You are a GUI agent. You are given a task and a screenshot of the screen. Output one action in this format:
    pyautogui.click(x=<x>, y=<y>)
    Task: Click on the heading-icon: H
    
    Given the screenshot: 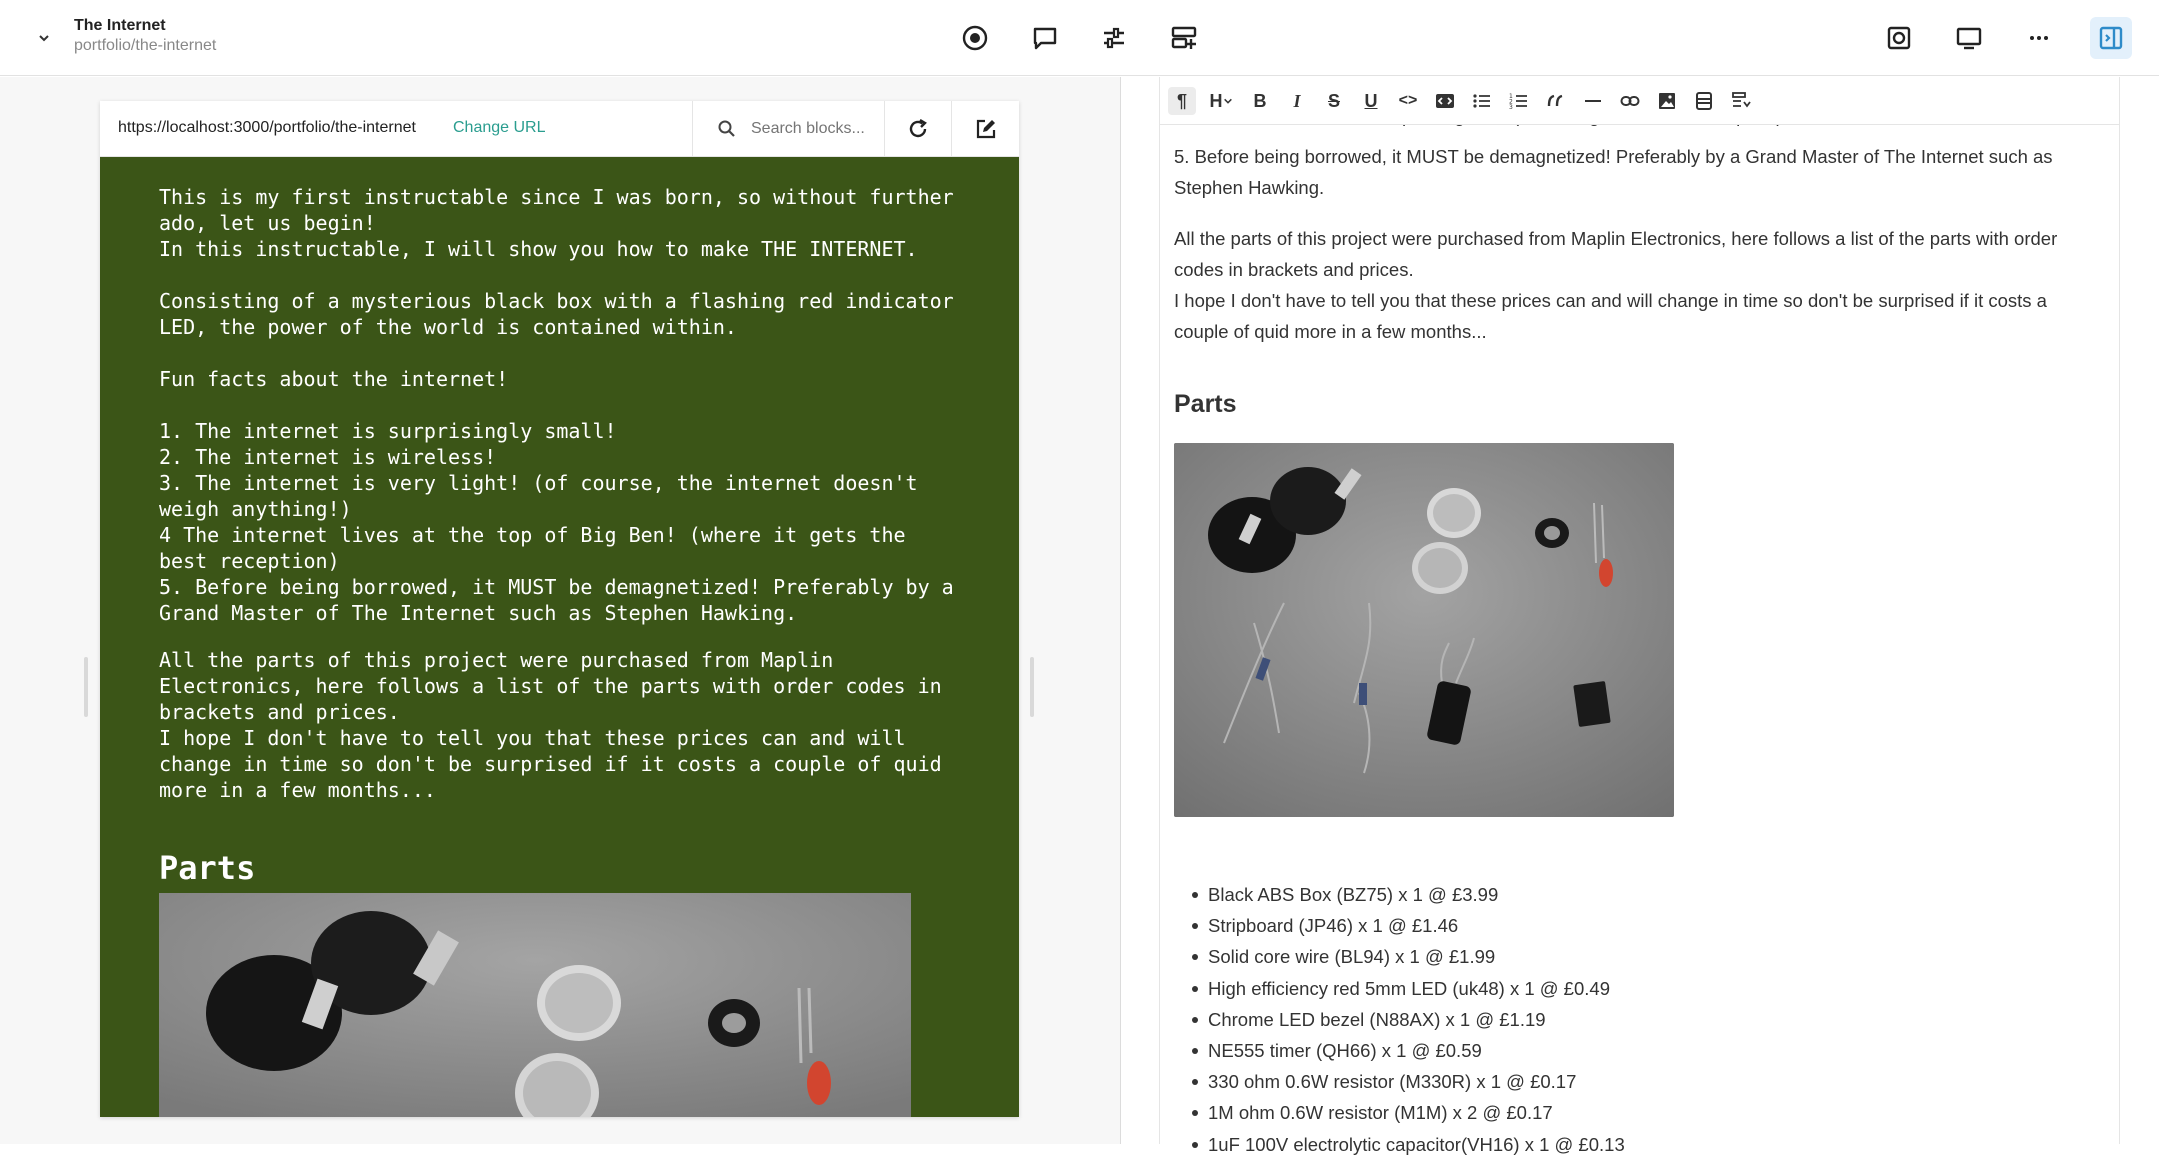 What is the action you would take?
    pyautogui.click(x=1216, y=100)
    